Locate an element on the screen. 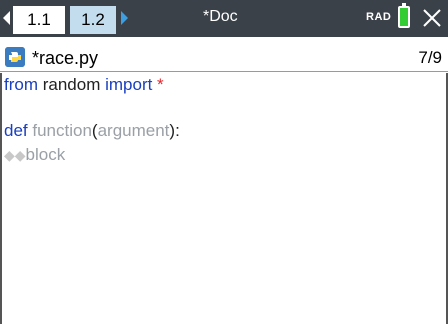  tab-scroll-right-icon is located at coordinates (124, 18).